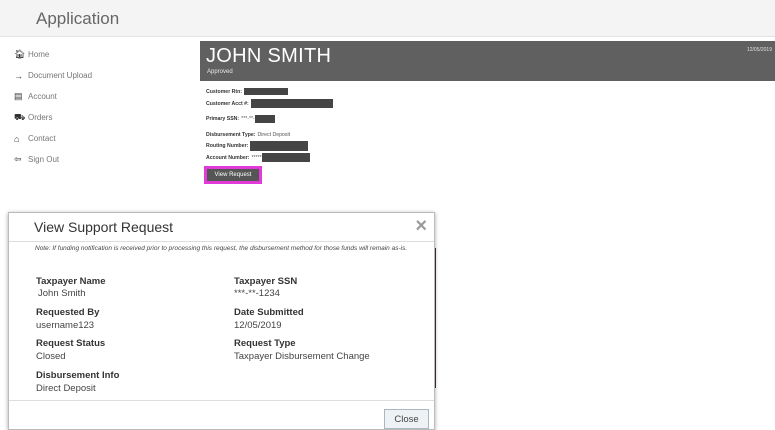  What do you see at coordinates (99, 96) in the screenshot?
I see `sidebar-item-account: ▤ Account` at bounding box center [99, 96].